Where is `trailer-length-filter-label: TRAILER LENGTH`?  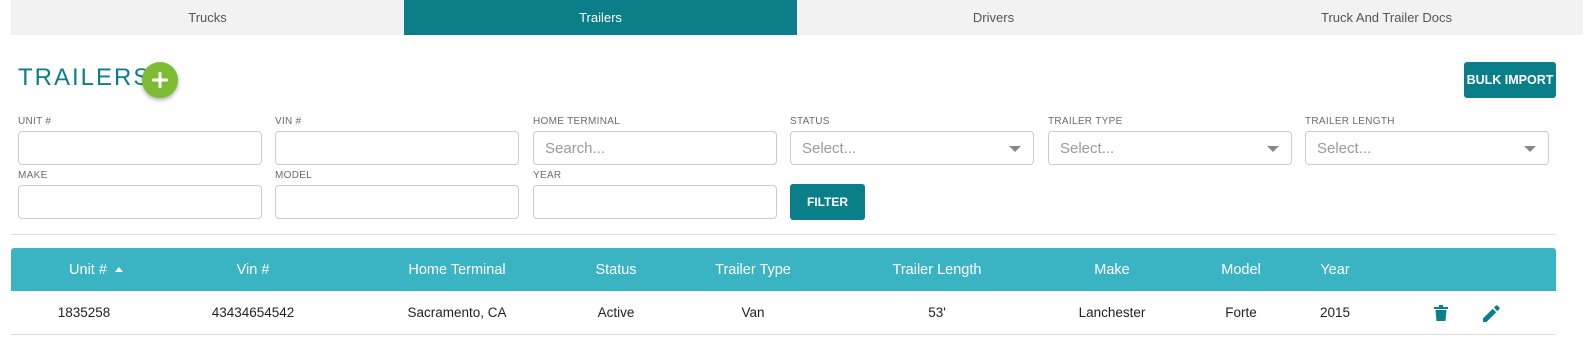
trailer-length-filter-label: TRAILER LENGTH is located at coordinates (1350, 121).